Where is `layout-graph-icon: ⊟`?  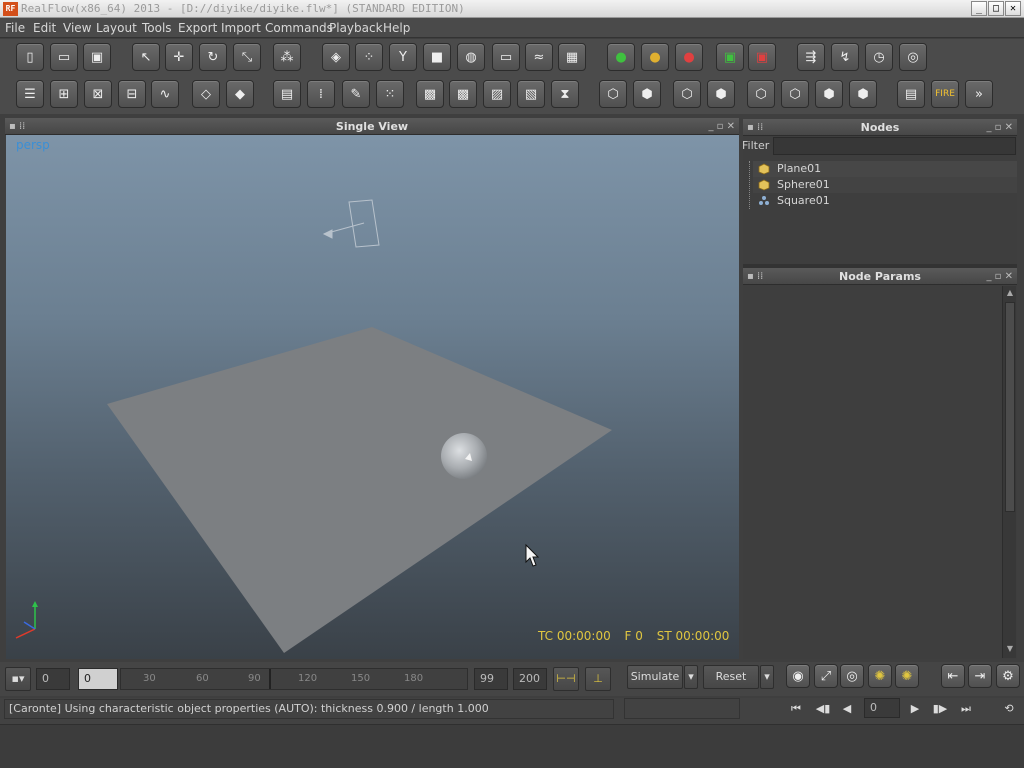
layout-graph-icon: ⊟ is located at coordinates (132, 94).